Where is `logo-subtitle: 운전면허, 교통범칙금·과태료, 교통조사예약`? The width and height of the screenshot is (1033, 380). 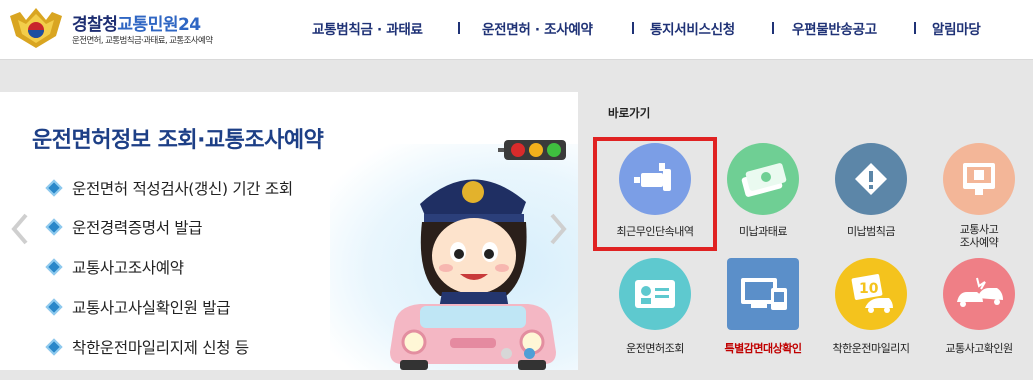
logo-subtitle: 운전면허, 교통범칙금·과태료, 교통조사예약 is located at coordinates (142, 41).